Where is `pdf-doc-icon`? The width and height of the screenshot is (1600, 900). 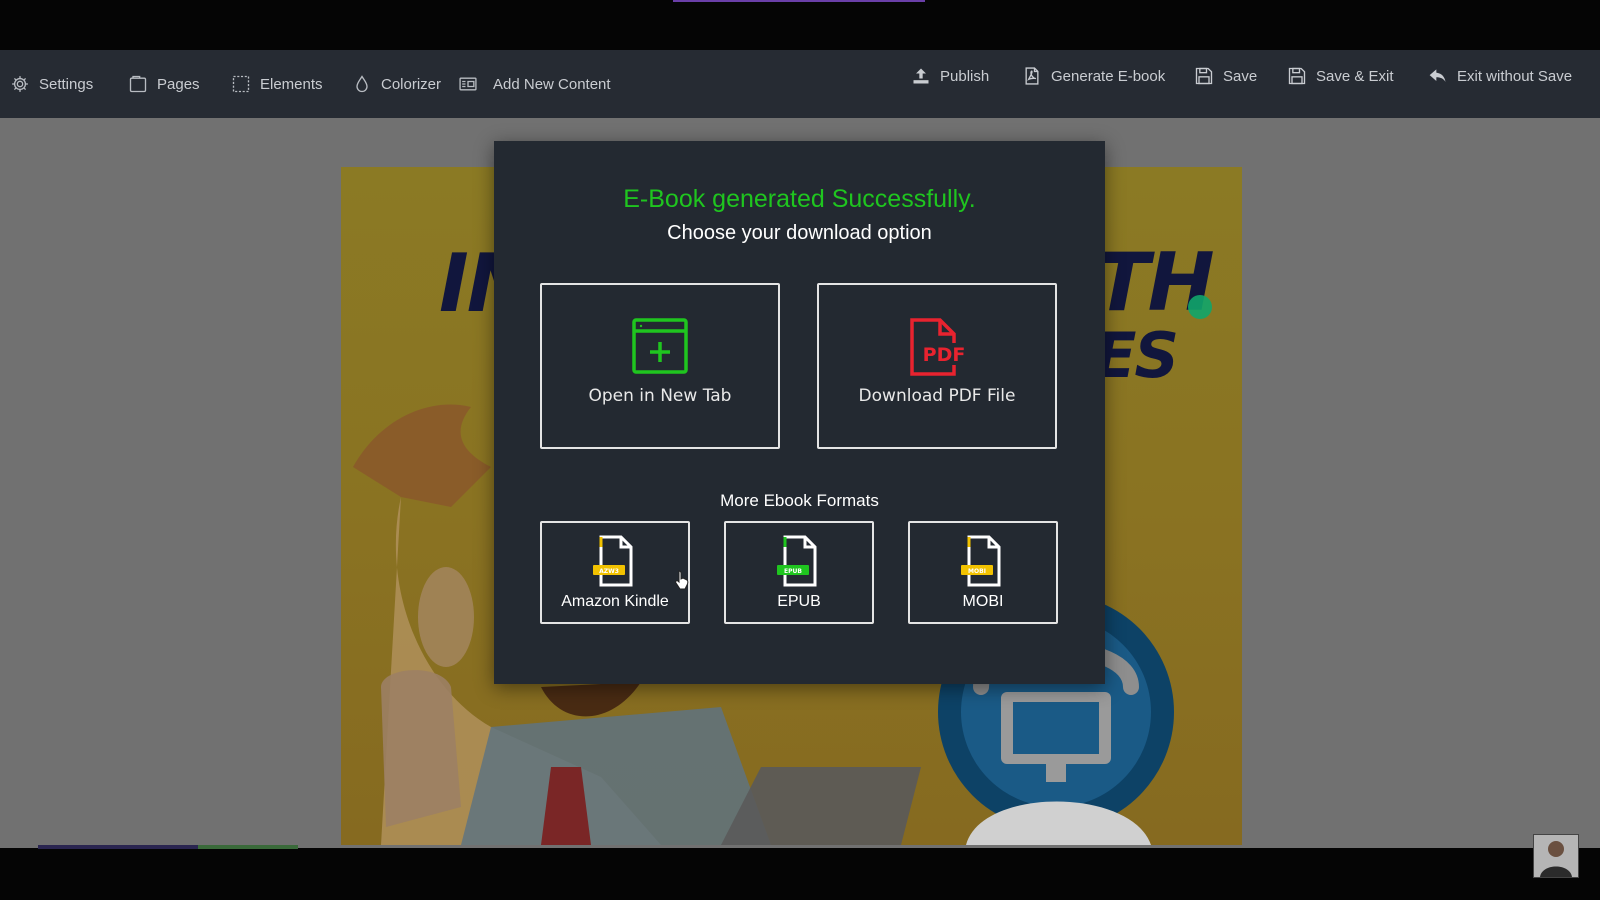
pdf-doc-icon is located at coordinates (1032, 76).